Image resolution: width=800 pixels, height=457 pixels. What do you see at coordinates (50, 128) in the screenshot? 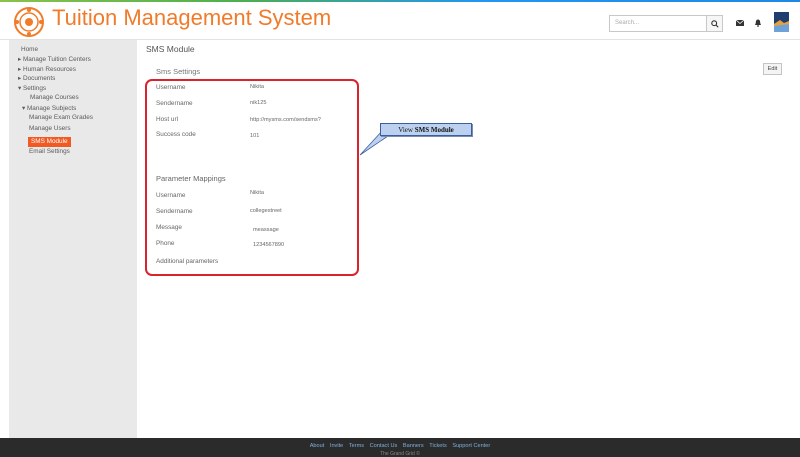
I see `sidebar-item-manage-users: Manage Users` at bounding box center [50, 128].